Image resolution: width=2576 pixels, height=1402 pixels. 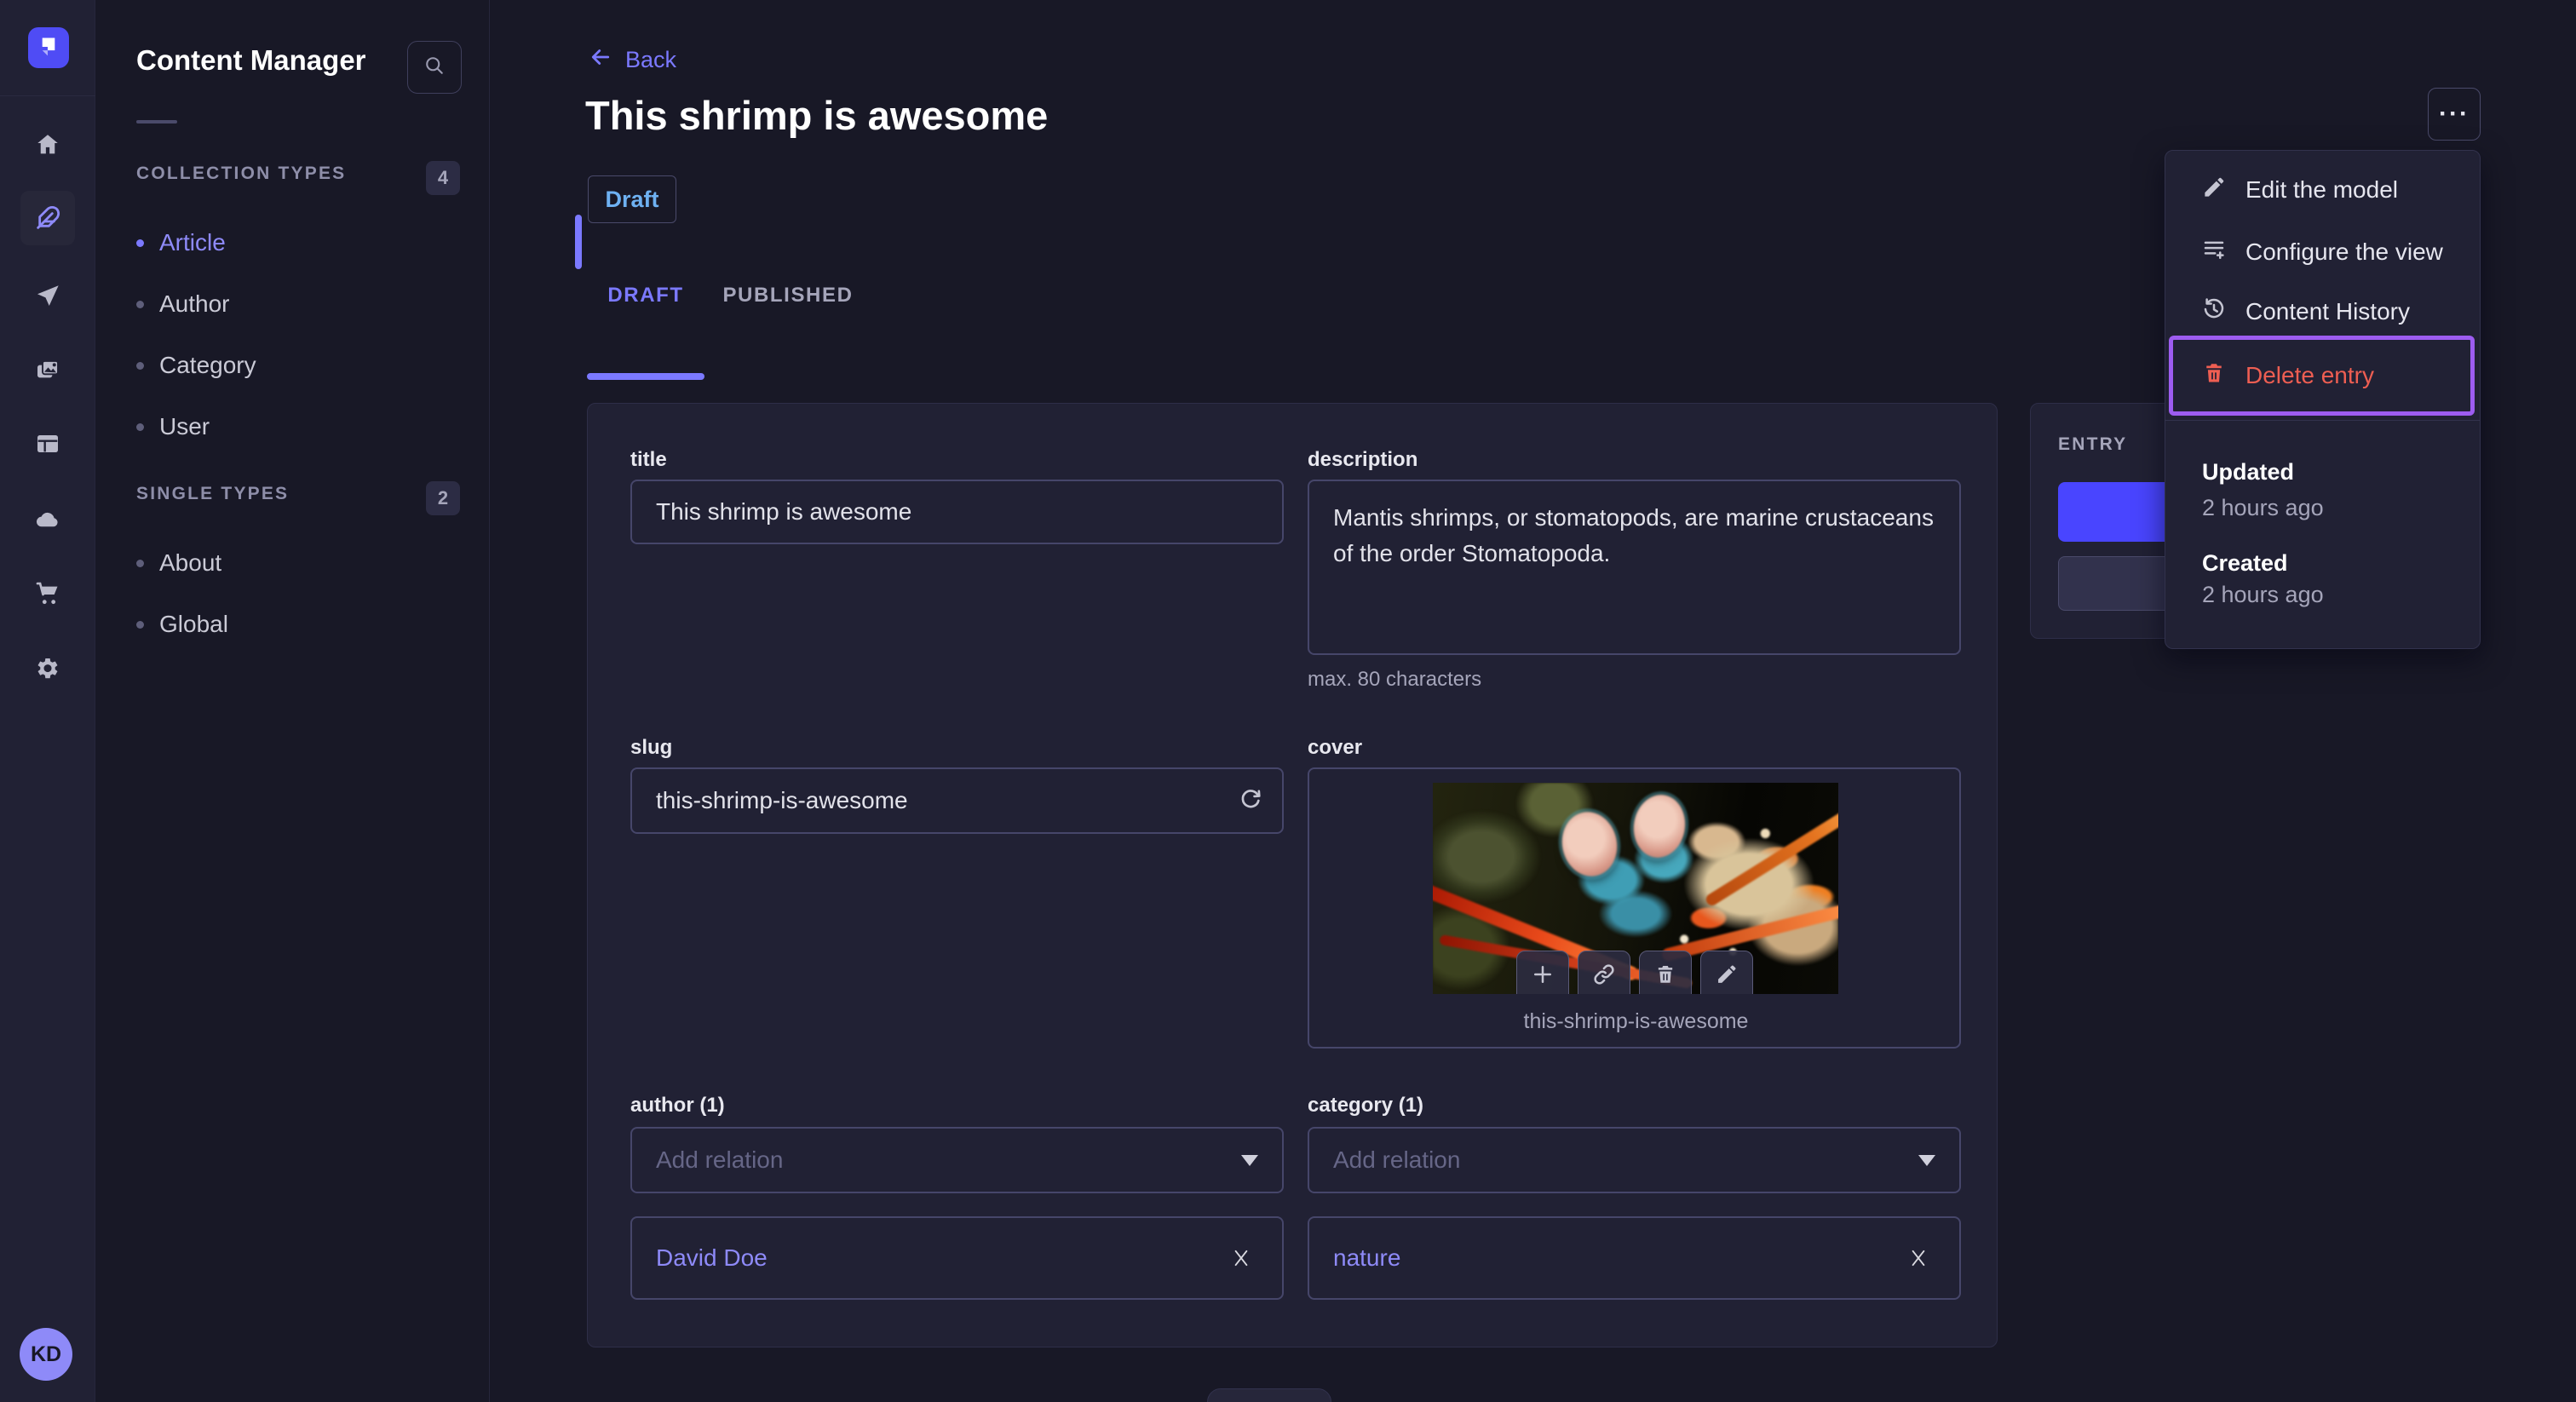 What do you see at coordinates (48, 668) in the screenshot?
I see `settings-gear-icon` at bounding box center [48, 668].